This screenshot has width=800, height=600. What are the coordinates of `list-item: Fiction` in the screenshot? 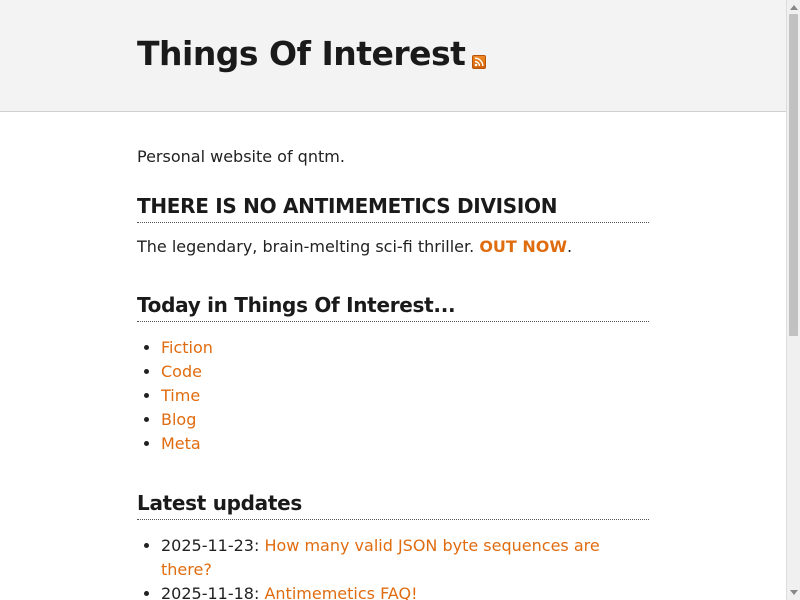 It's located at (405, 348).